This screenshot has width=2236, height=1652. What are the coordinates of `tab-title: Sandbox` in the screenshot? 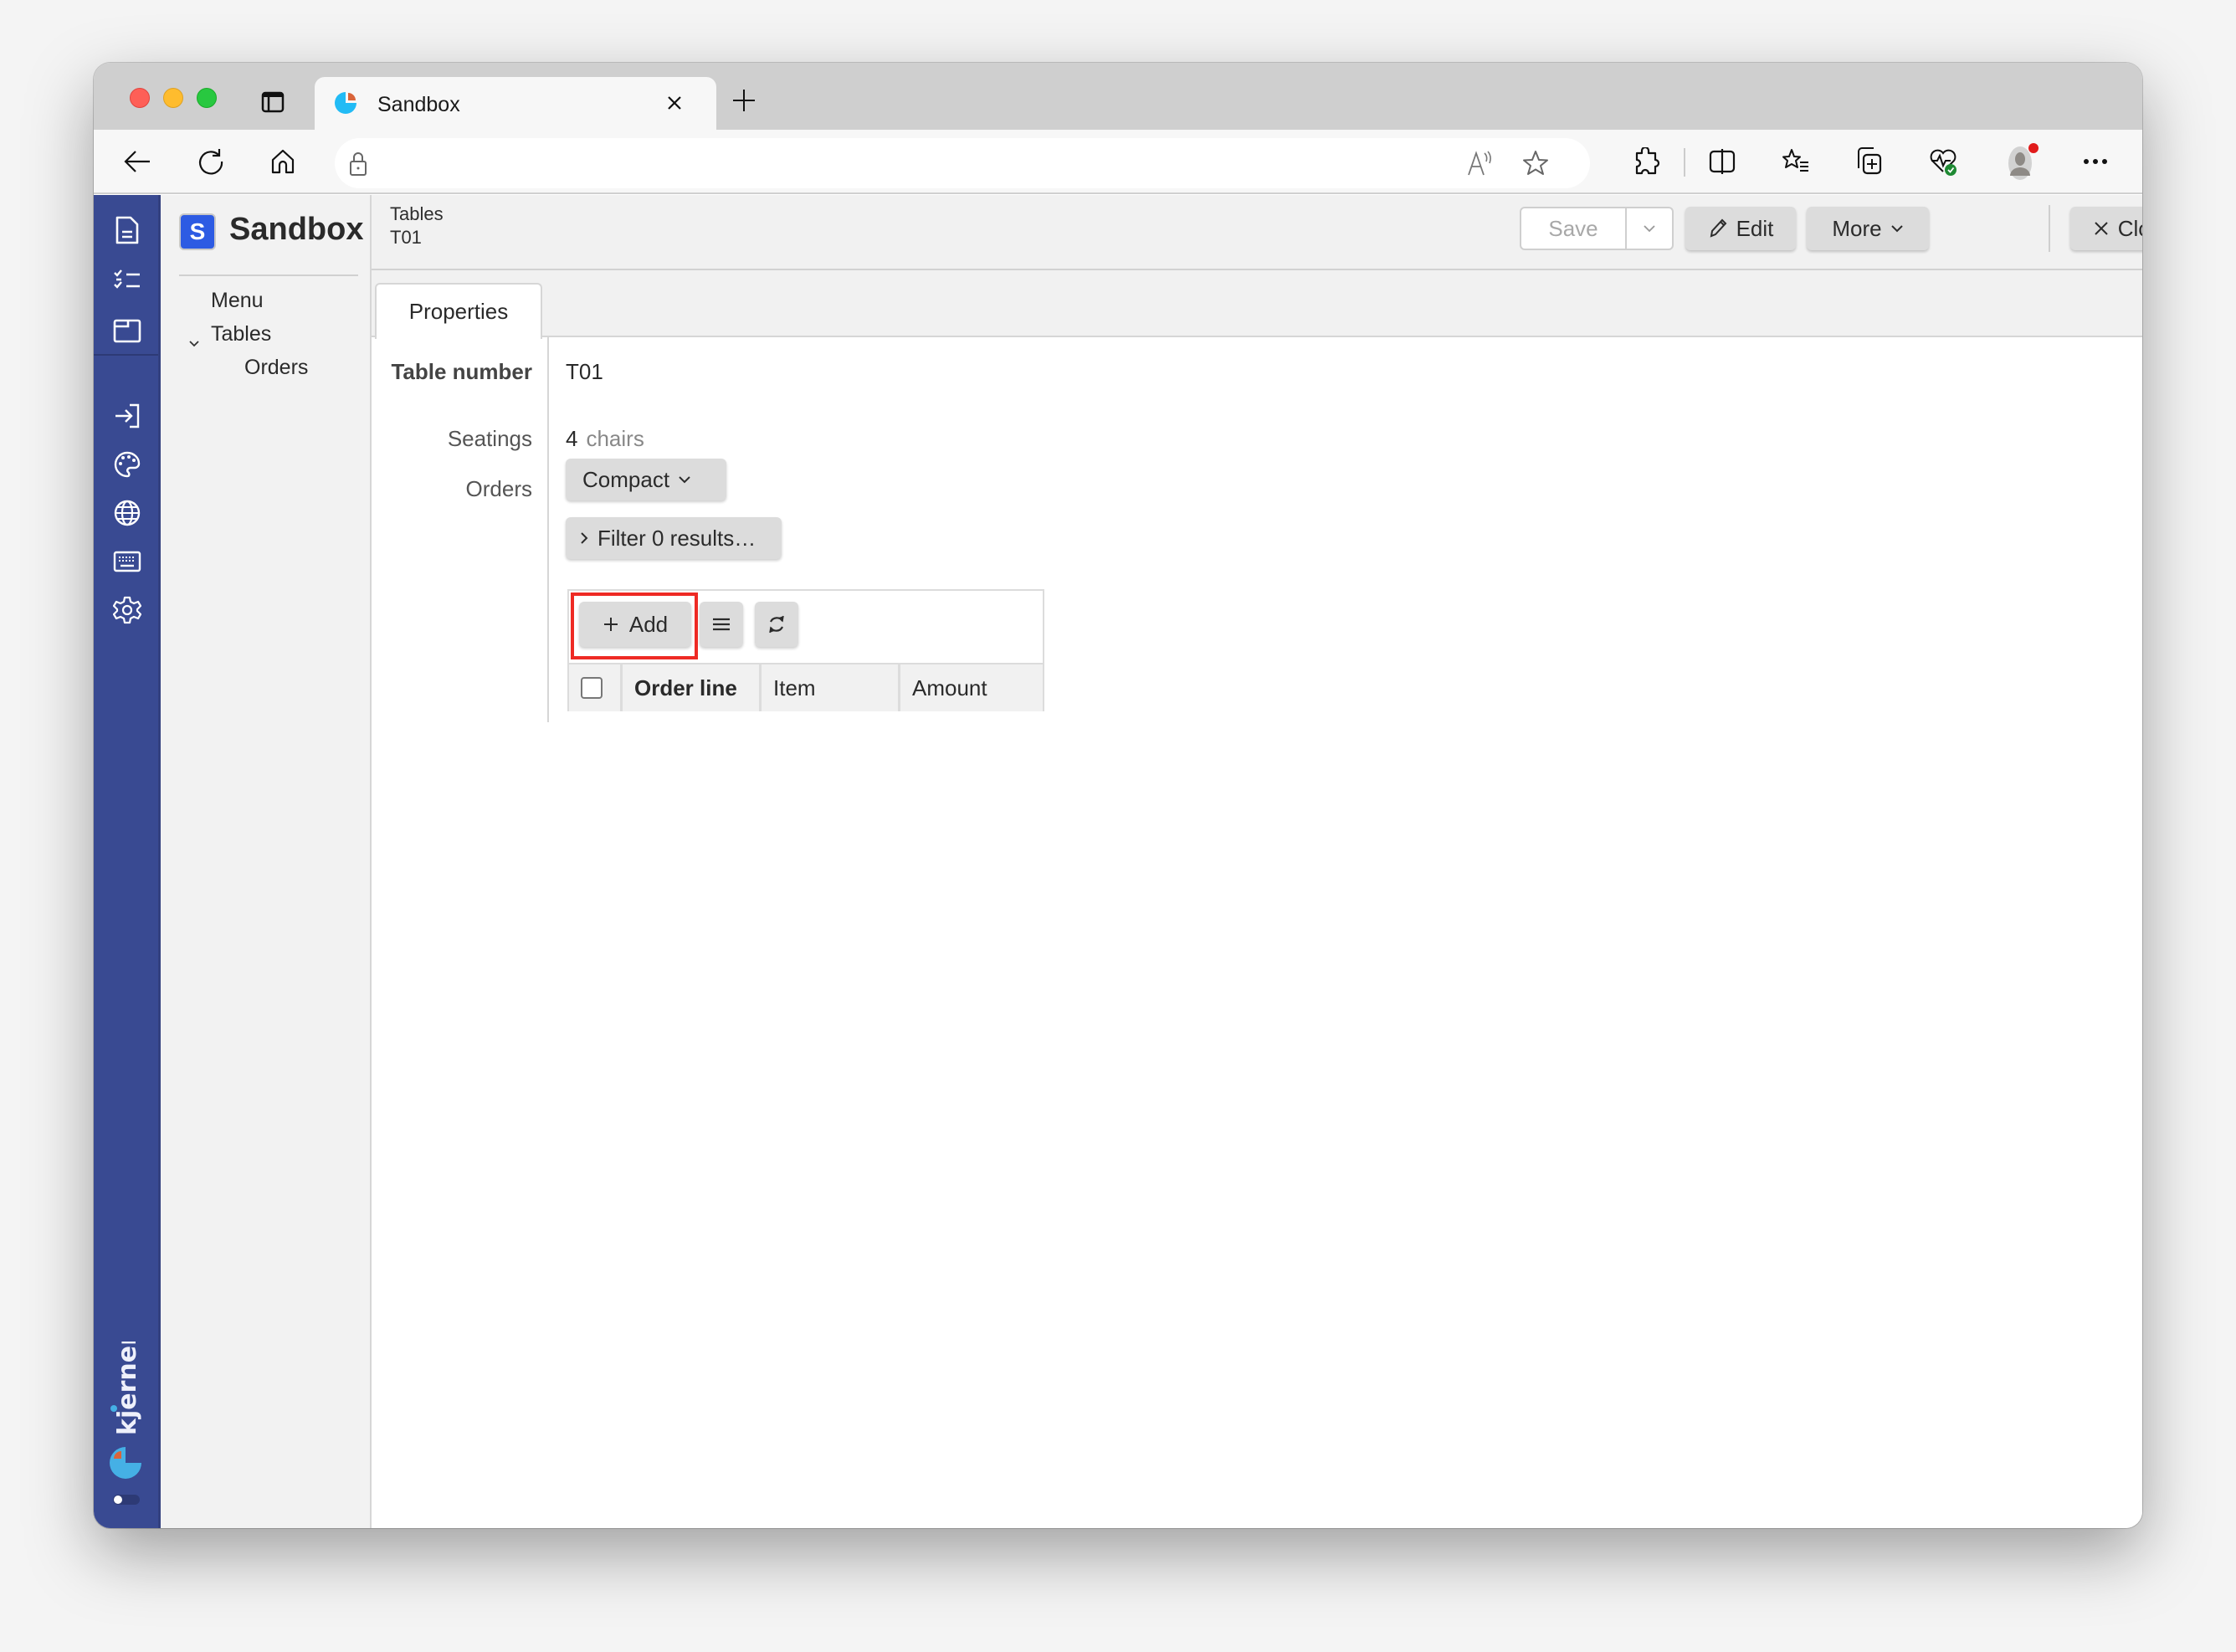 It's located at (418, 104).